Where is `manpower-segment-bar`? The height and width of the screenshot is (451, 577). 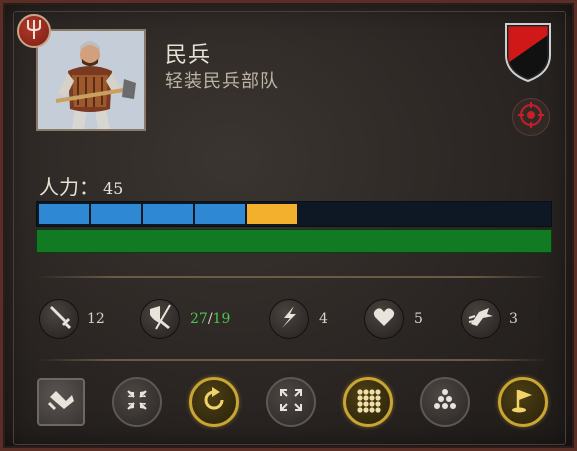 manpower-segment-bar is located at coordinates (294, 214).